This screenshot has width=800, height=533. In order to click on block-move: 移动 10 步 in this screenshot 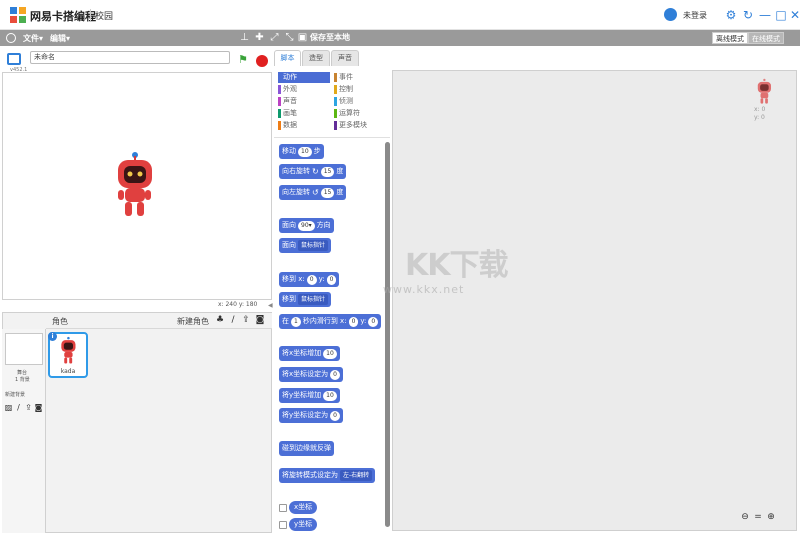, I will do `click(301, 151)`.